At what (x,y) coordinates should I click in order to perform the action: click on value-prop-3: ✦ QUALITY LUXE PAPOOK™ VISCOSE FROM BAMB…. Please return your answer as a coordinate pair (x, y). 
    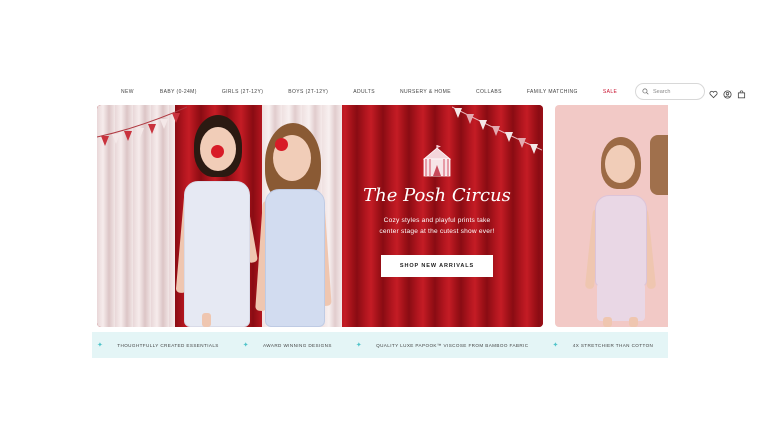
    Looking at the image, I should click on (454, 345).